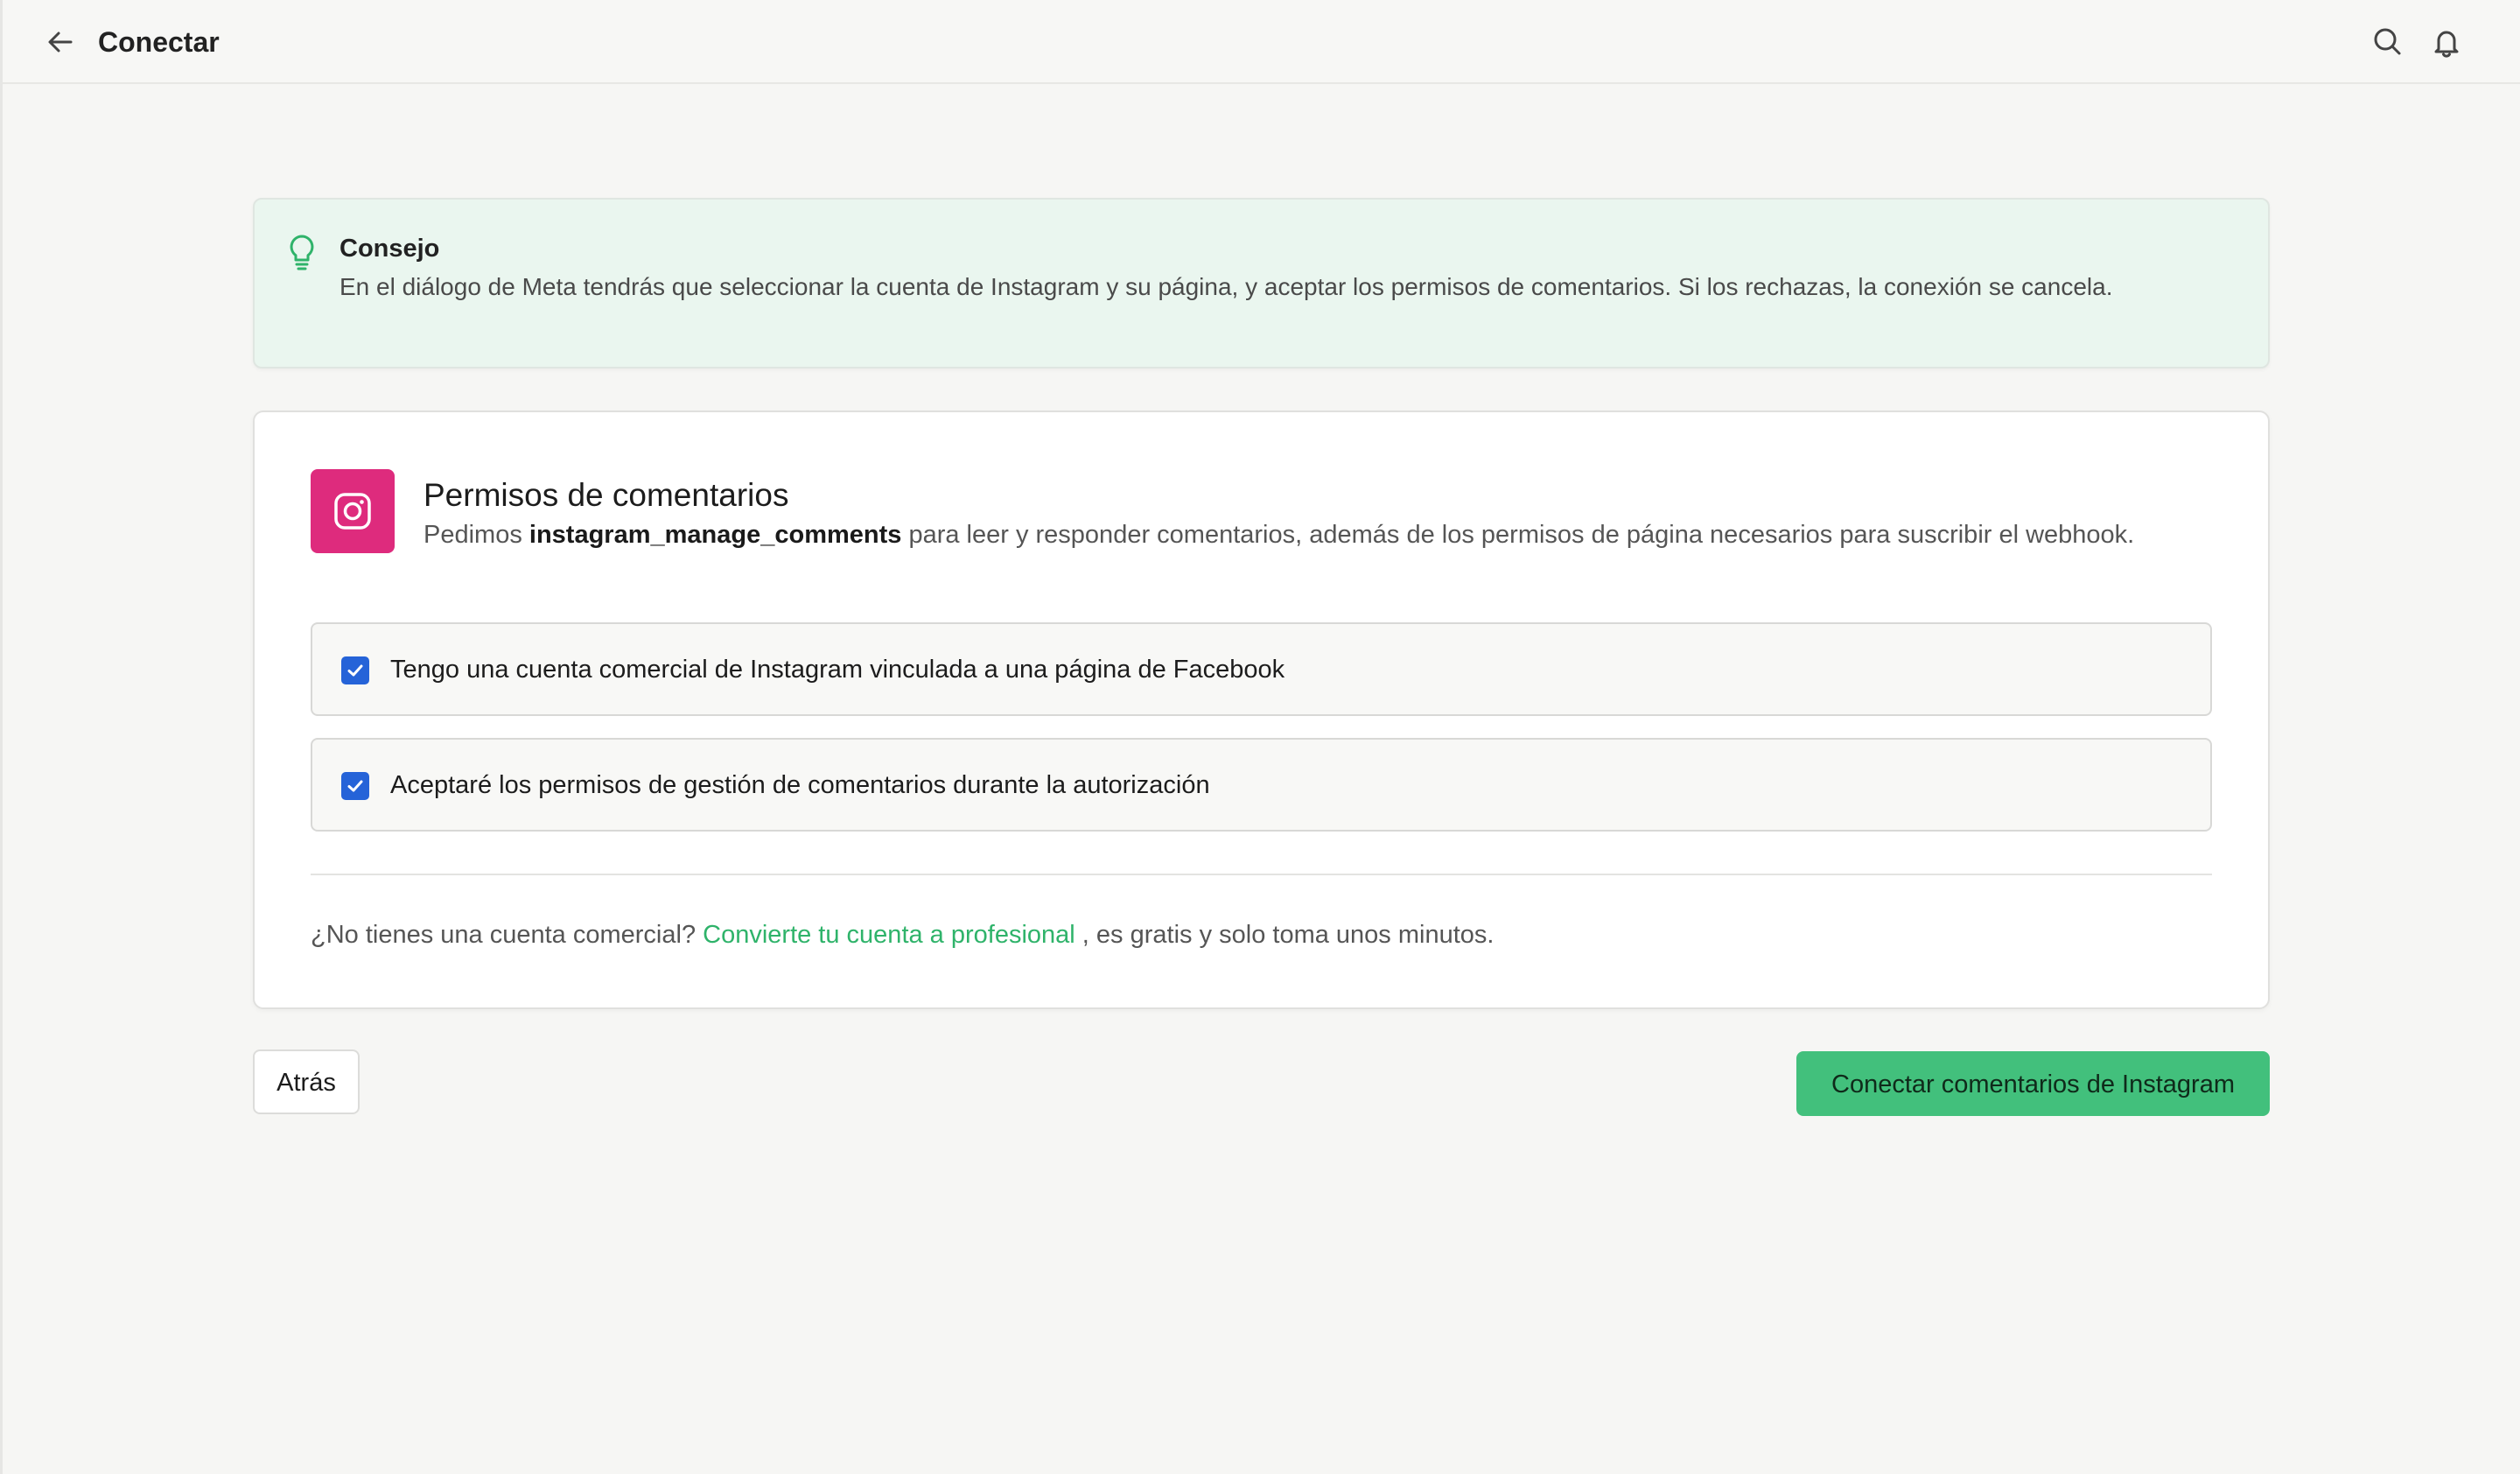 This screenshot has width=2520, height=1474. I want to click on convert-account-link: Convierte tu cuenta a profesional, so click(889, 935).